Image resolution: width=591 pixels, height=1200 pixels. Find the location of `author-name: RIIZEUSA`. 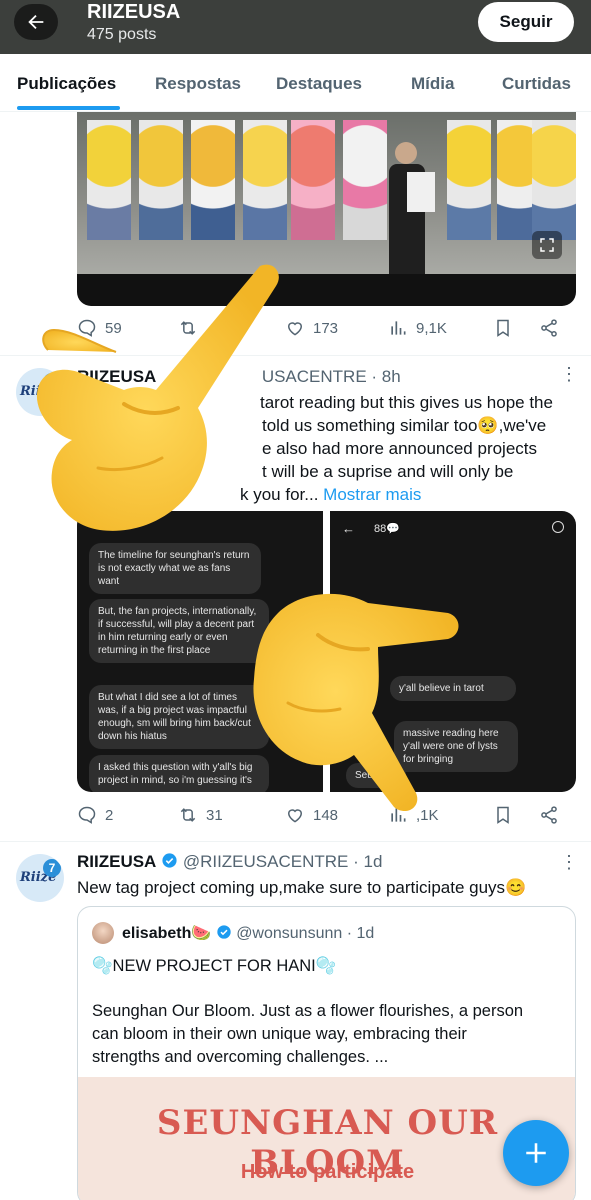

author-name: RIIZEUSA is located at coordinates (116, 861).